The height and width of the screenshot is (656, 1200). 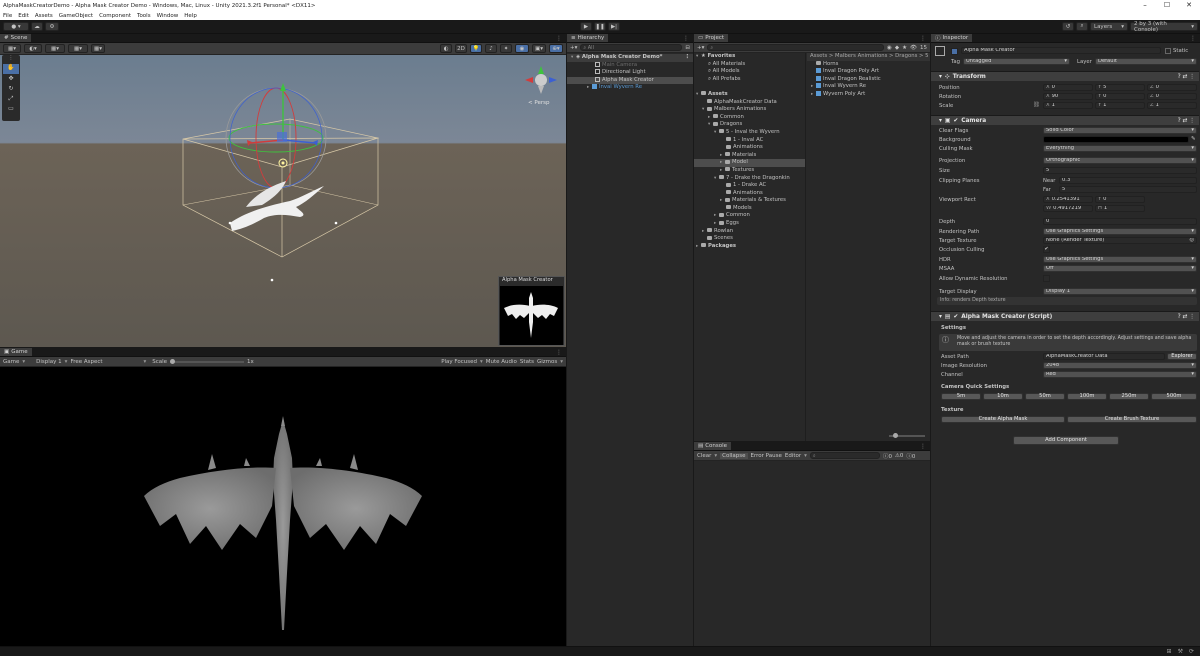 I want to click on active-checkbox, so click(x=954, y=51).